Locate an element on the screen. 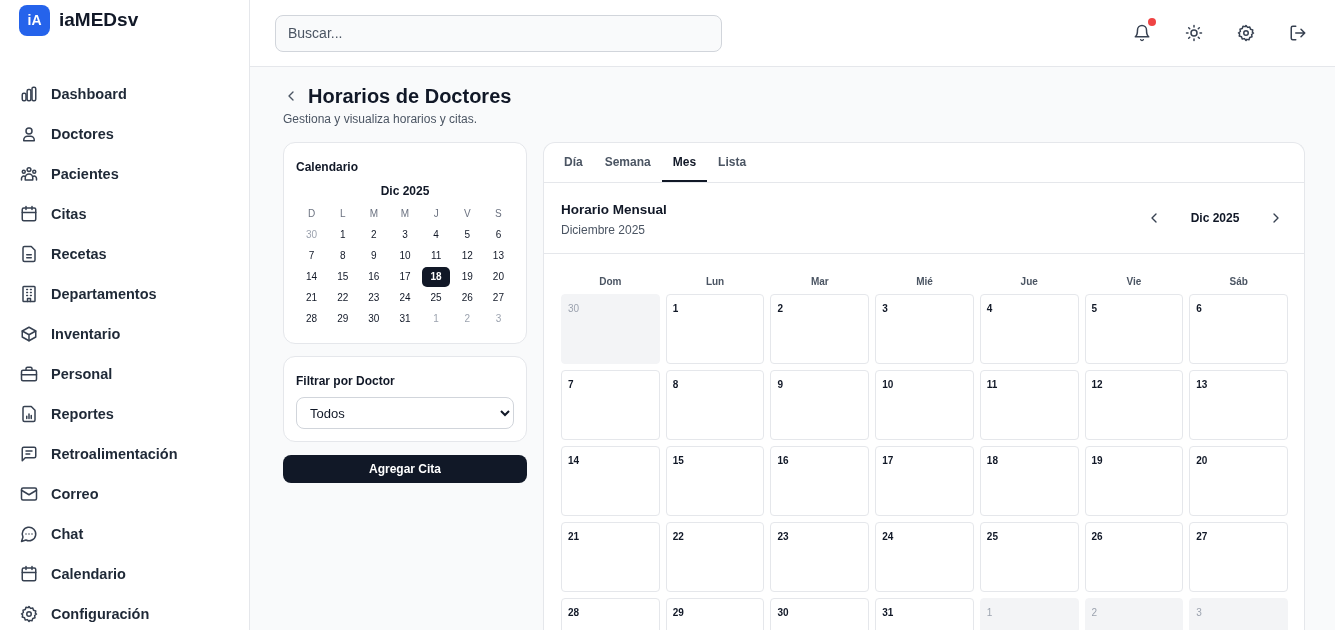 The image size is (1335, 630). calendar-day: 16 is located at coordinates (373, 277).